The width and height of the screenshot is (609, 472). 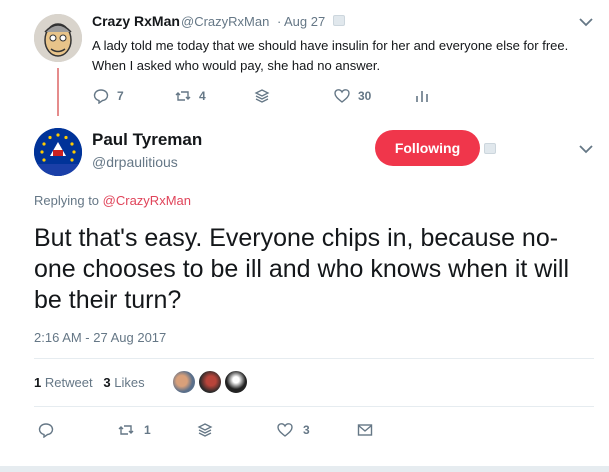 I want to click on main-author-handle: @drpaulitious, so click(x=135, y=162).